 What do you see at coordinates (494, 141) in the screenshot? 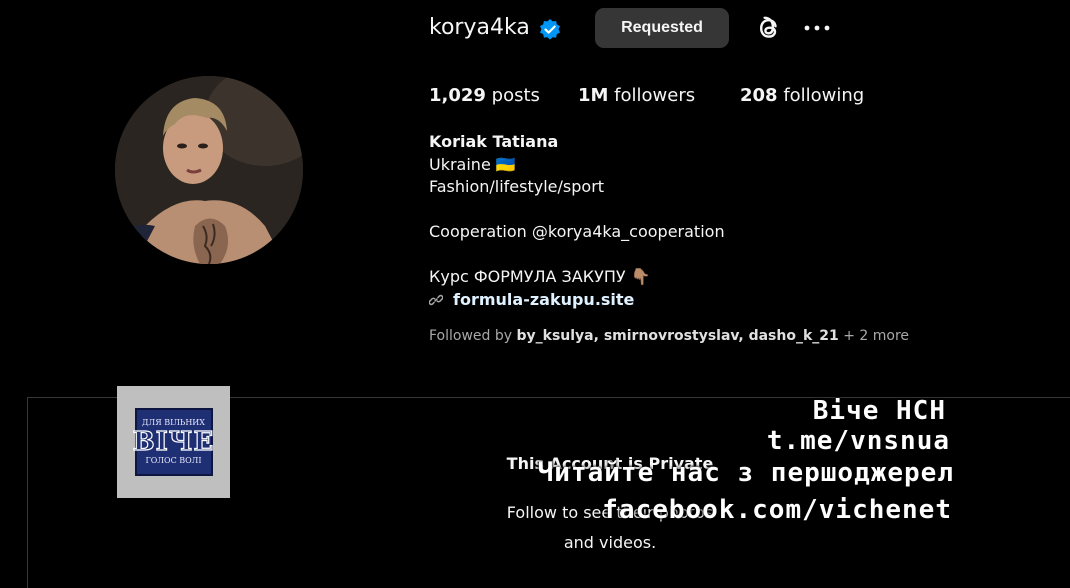
I see `profile-full-name: Koriak Tatiana` at bounding box center [494, 141].